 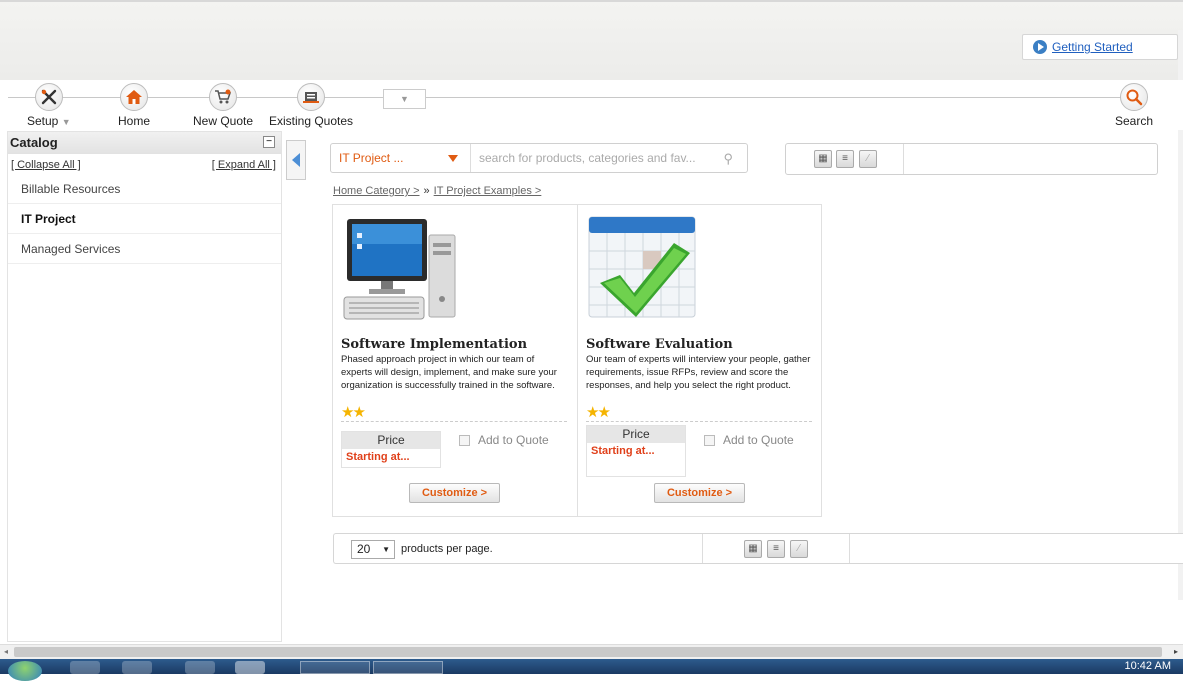 I want to click on nav-search-label: Search, so click(x=1134, y=121).